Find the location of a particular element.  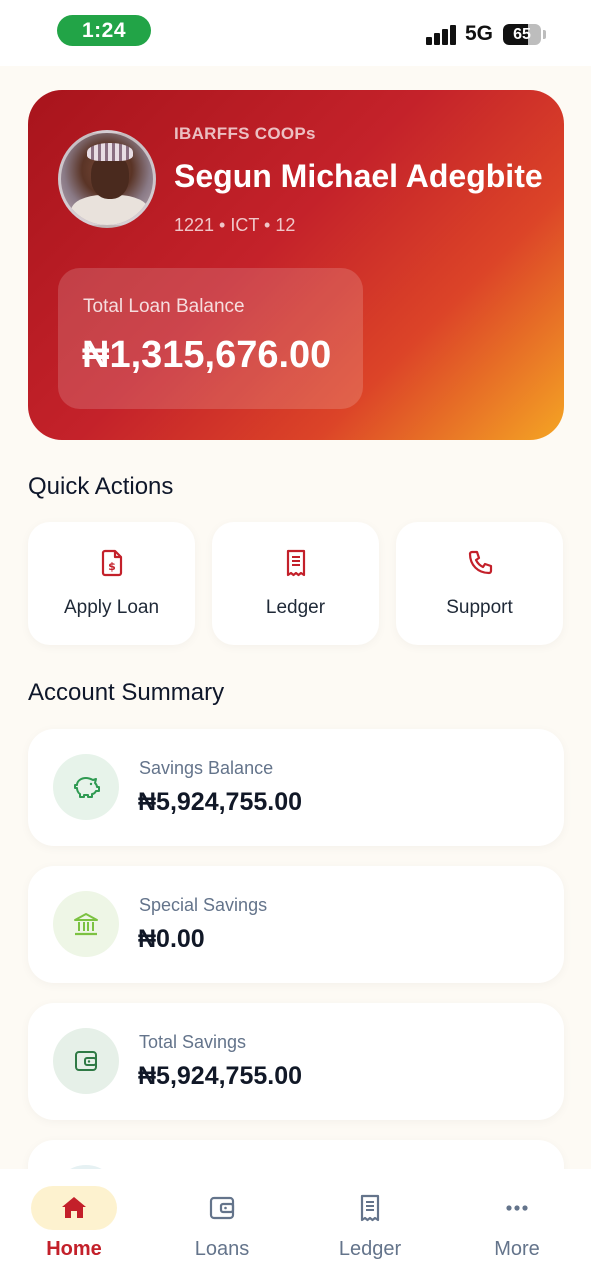

nav-more-label: More is located at coordinates (517, 1249).